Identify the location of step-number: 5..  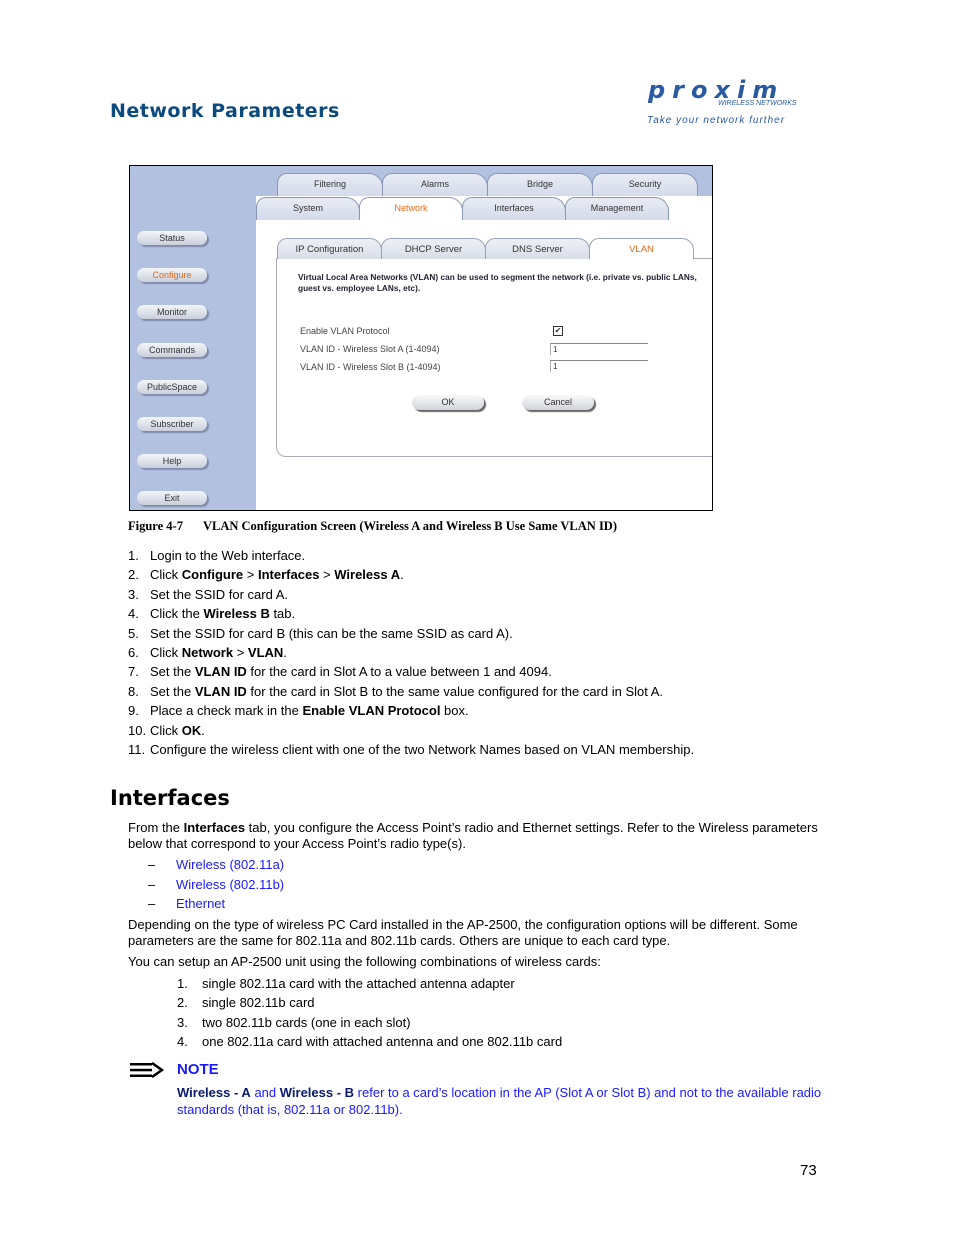
(133, 633).